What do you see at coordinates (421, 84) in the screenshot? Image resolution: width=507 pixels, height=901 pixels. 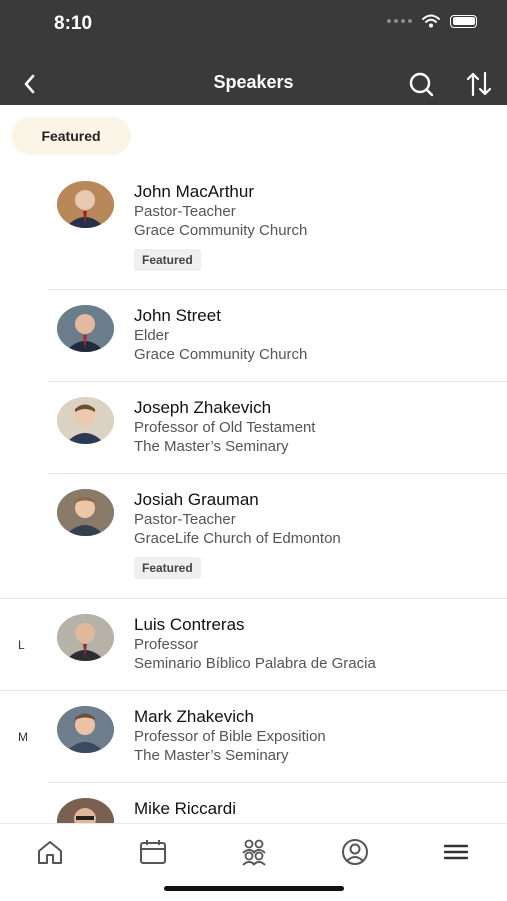 I see `search-icon` at bounding box center [421, 84].